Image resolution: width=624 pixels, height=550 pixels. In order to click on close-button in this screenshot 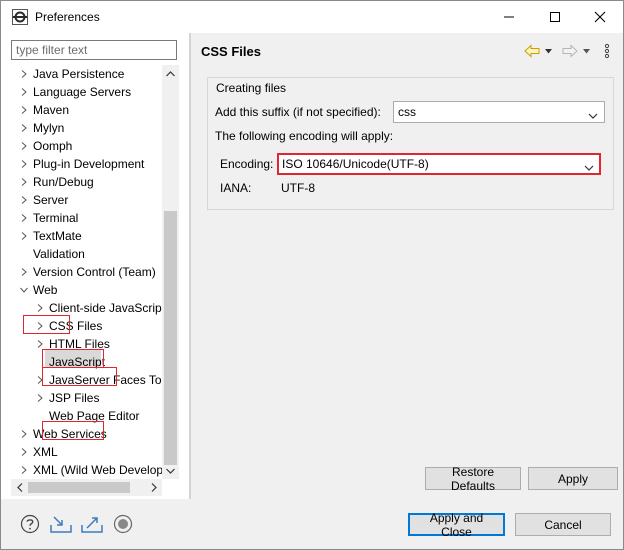, I will do `click(600, 17)`.